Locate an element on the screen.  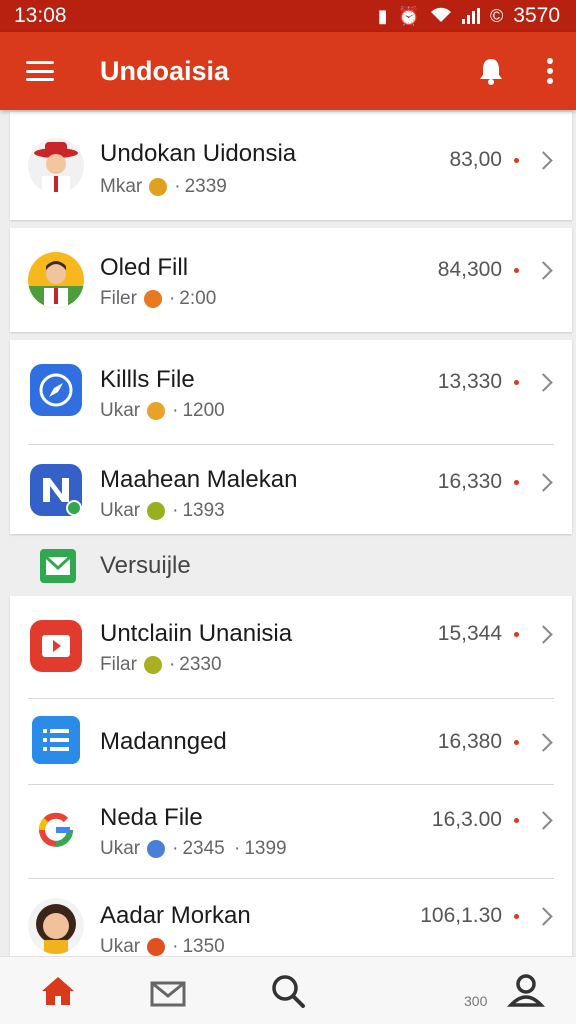
overflow-menu-icon is located at coordinates (550, 71).